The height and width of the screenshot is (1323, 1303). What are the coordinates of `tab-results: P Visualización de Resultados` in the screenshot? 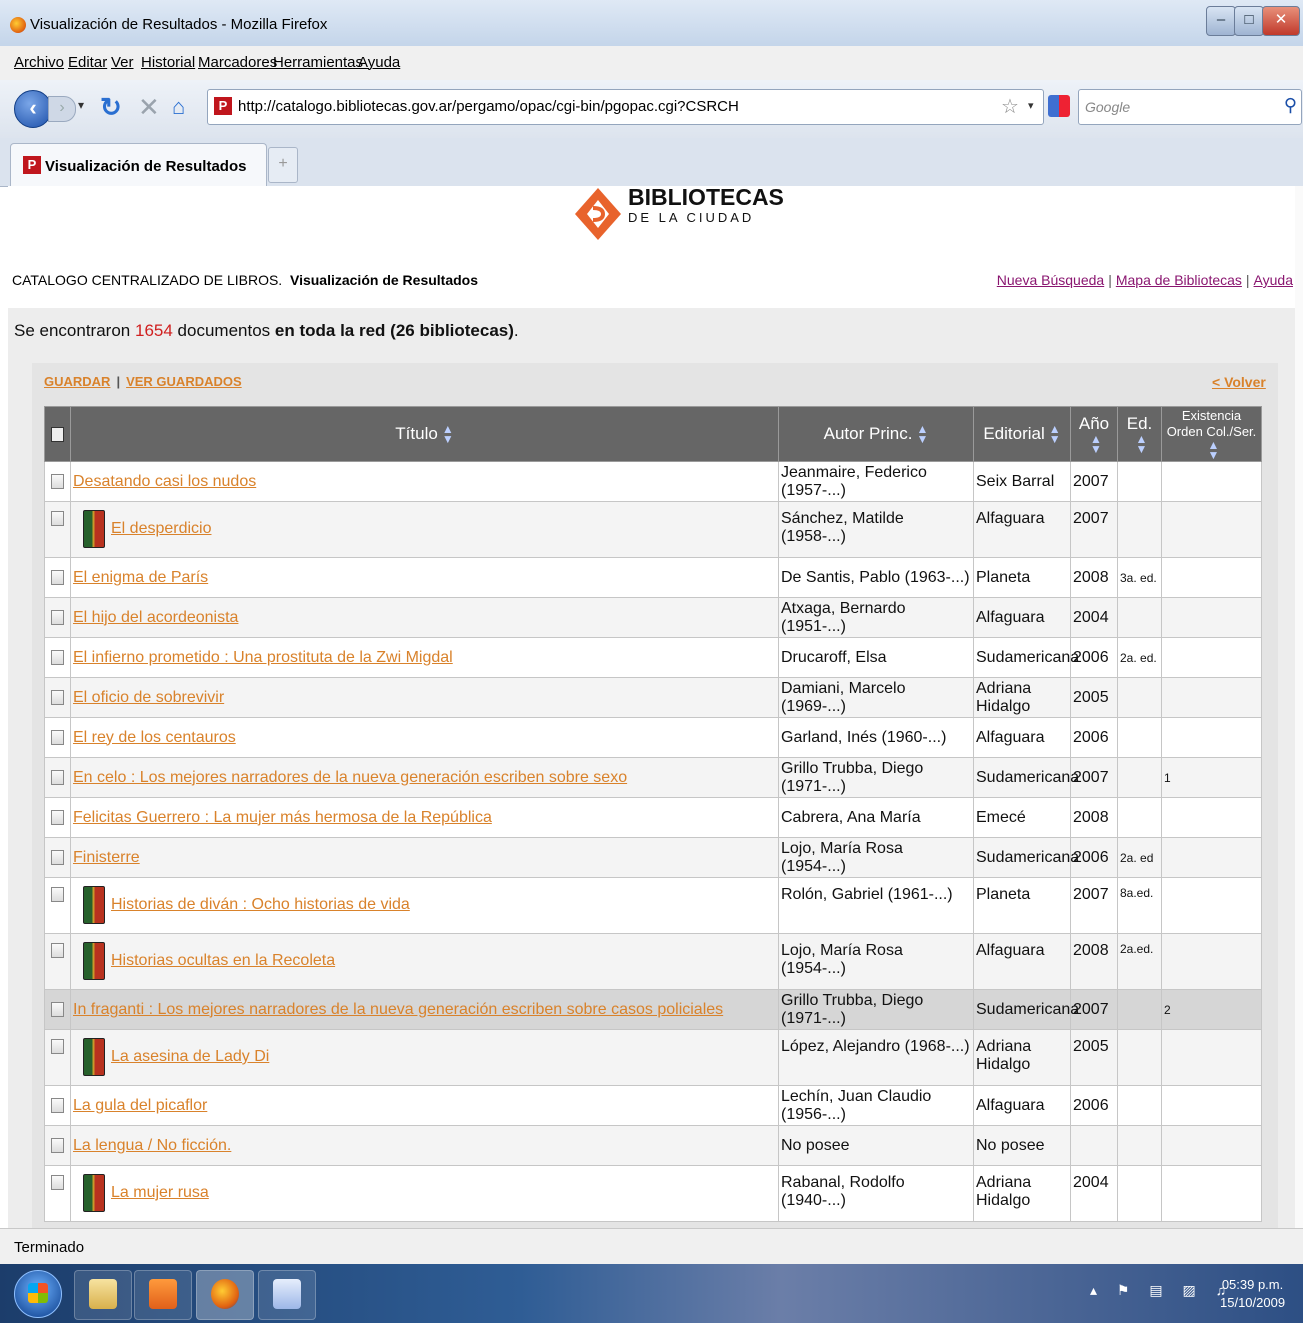 It's located at (138, 164).